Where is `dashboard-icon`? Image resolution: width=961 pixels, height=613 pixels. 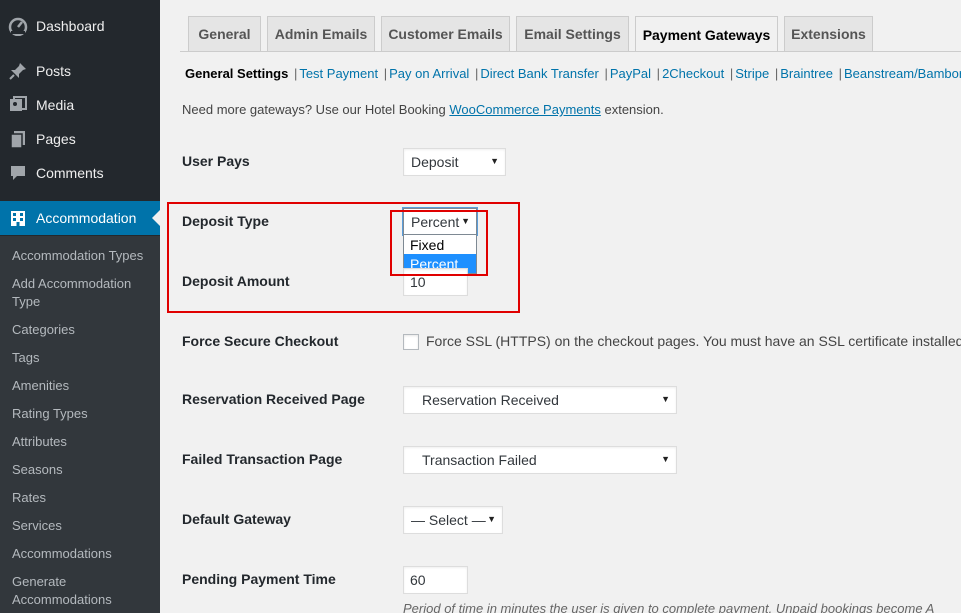
dashboard-icon is located at coordinates (18, 26).